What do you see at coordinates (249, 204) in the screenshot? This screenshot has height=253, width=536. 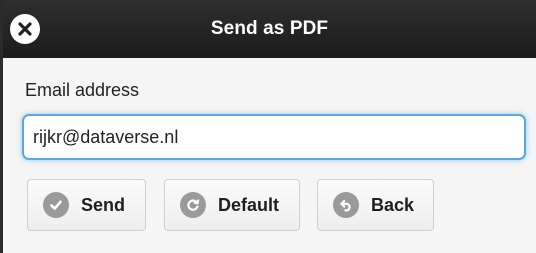 I see `default-button-label: Default` at bounding box center [249, 204].